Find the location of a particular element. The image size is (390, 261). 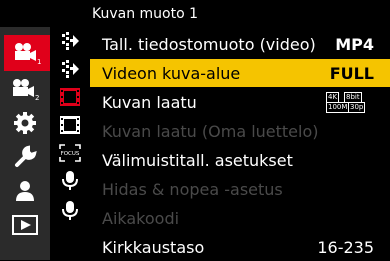

sub-tab-5: FOCUS is located at coordinates (70, 153).